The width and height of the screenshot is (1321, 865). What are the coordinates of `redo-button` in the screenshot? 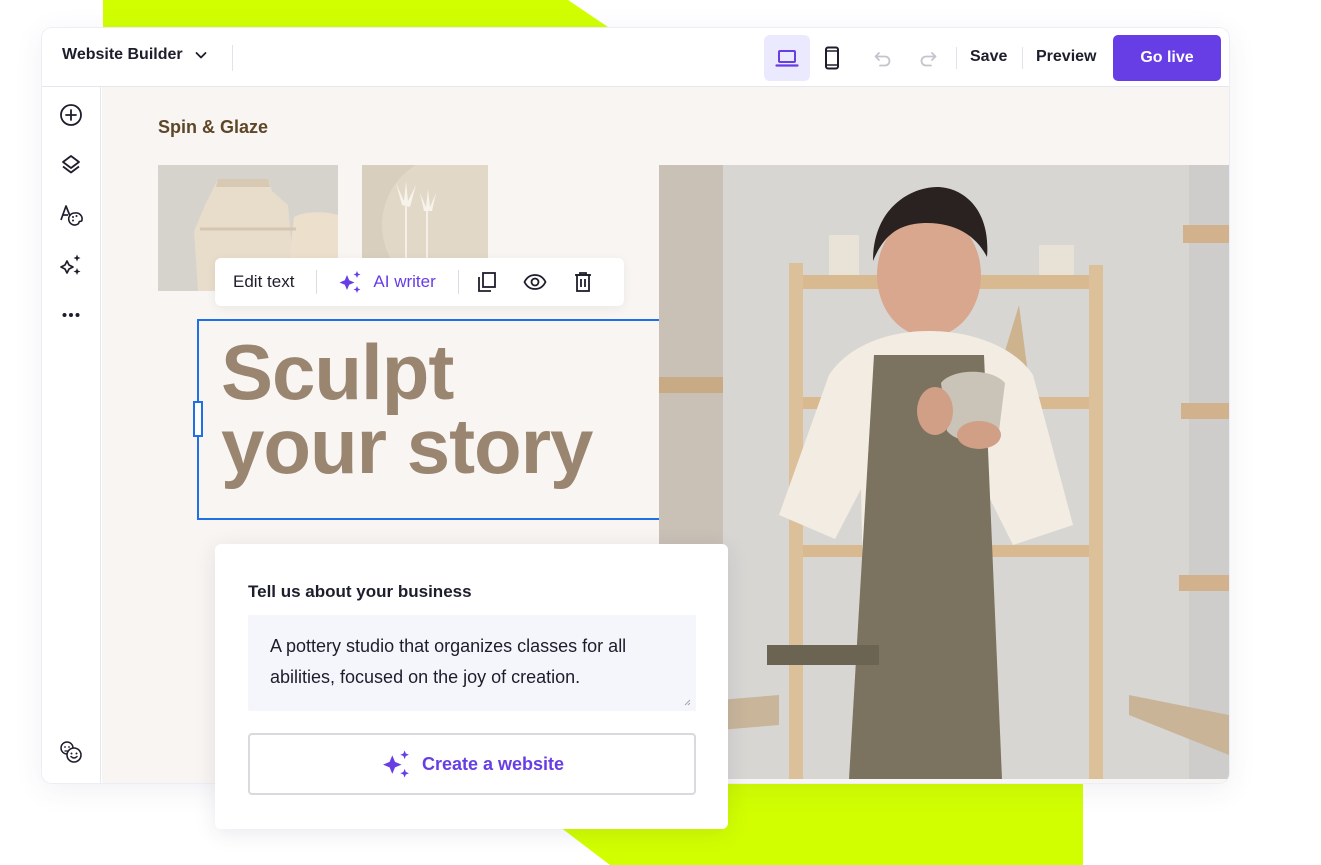 It's located at (928, 58).